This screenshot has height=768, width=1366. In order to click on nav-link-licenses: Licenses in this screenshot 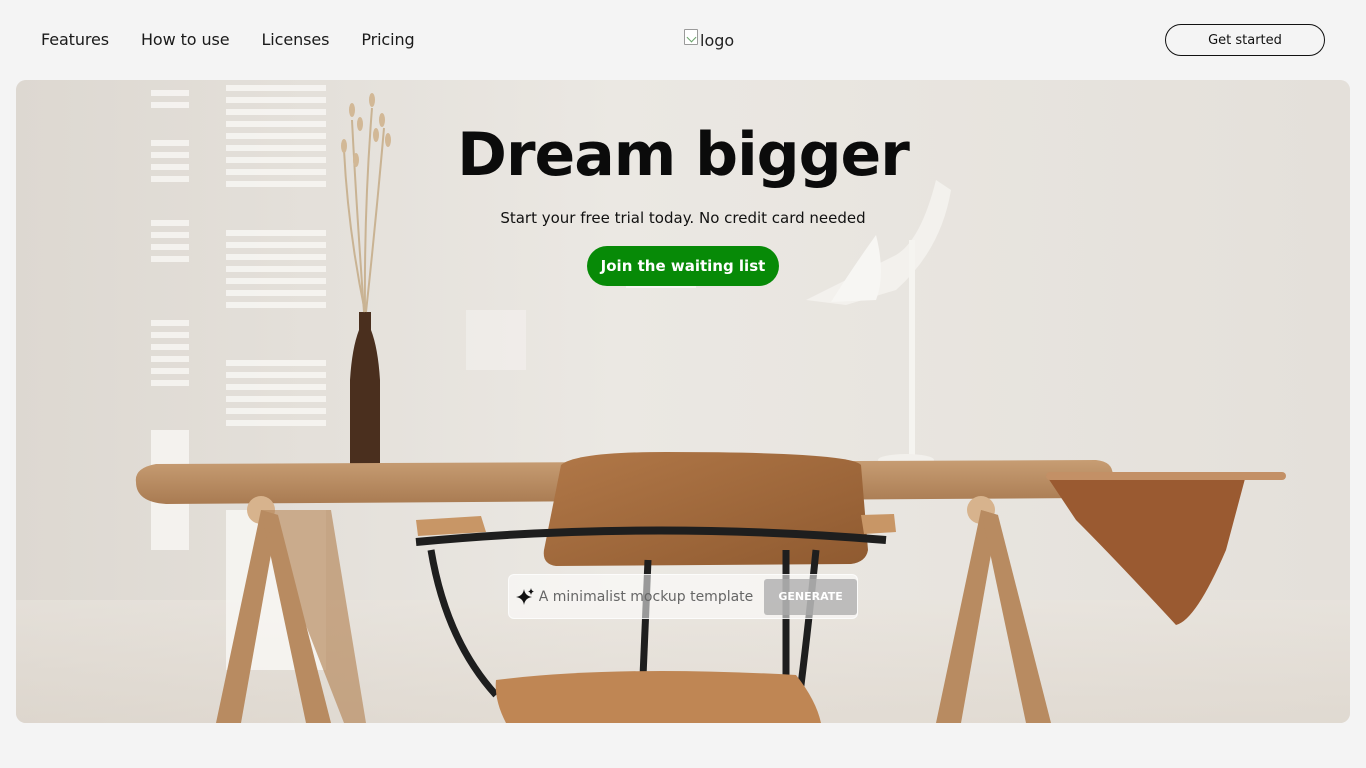, I will do `click(295, 39)`.